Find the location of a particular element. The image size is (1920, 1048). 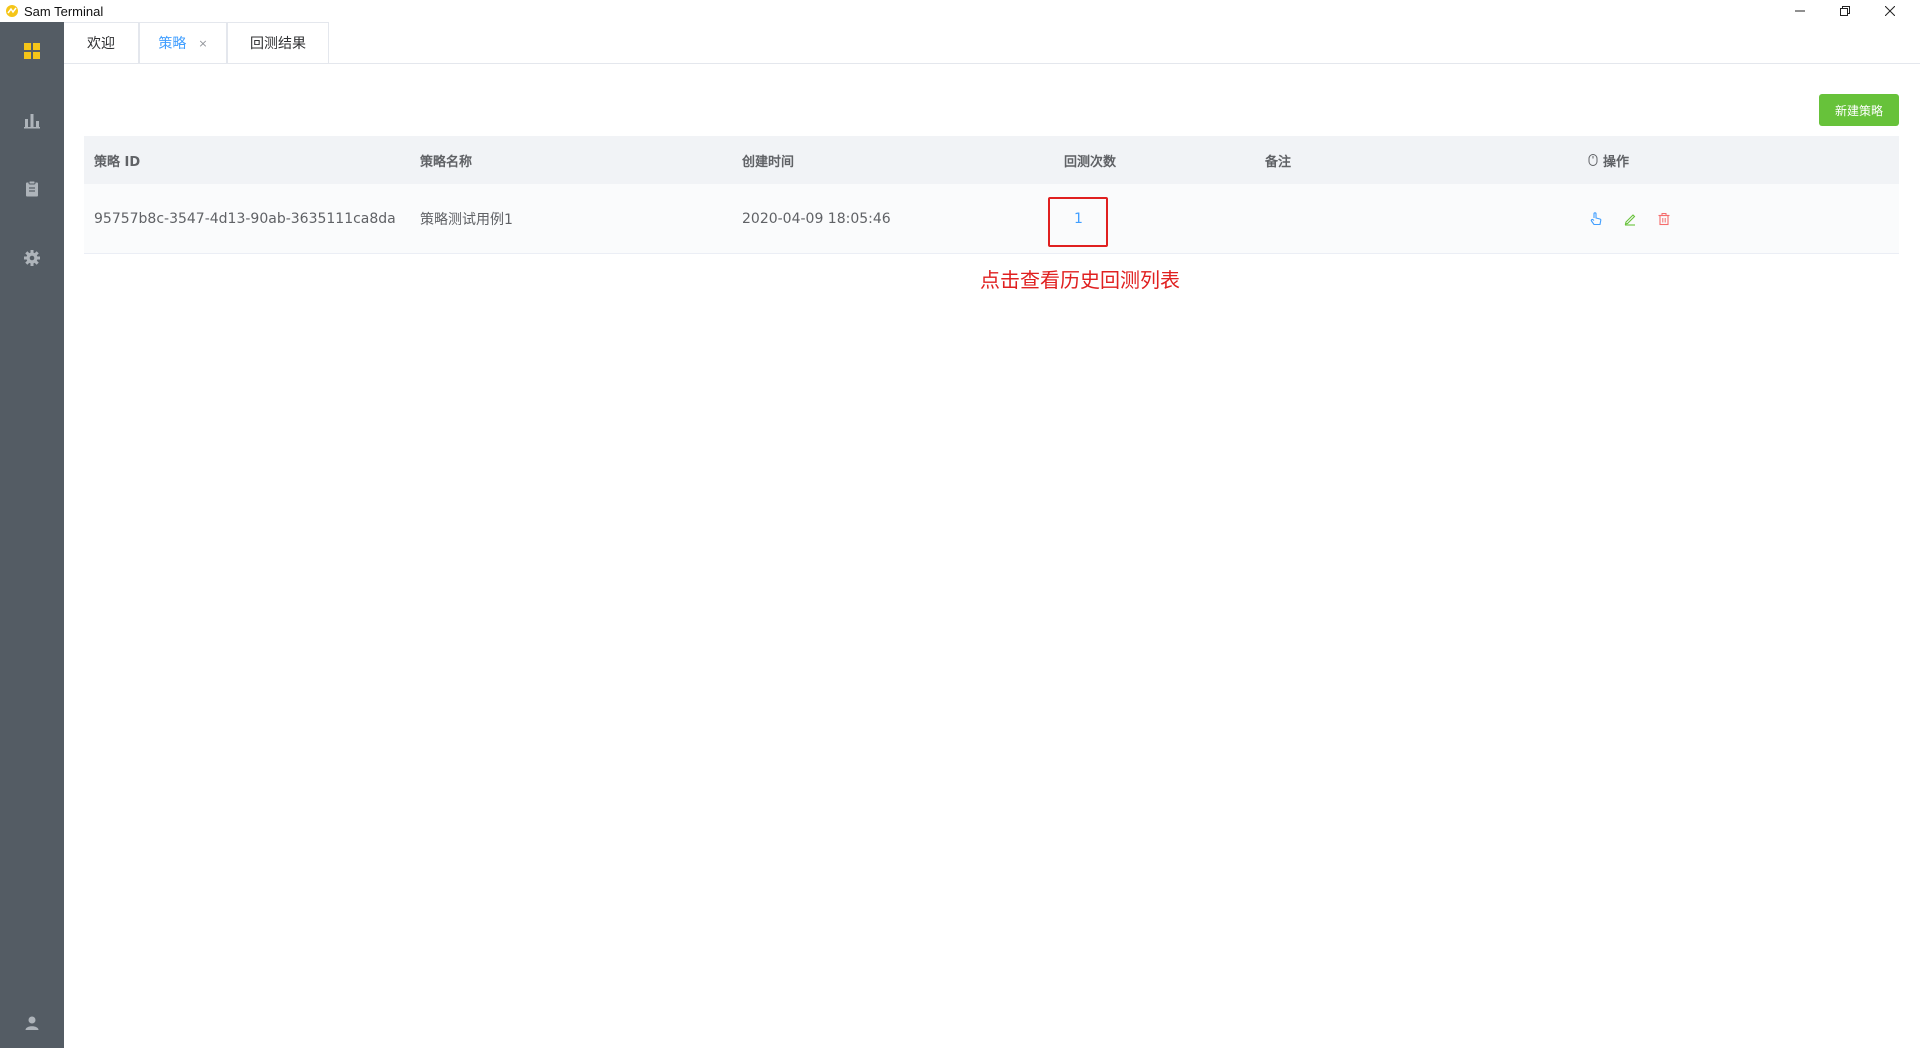

restore-button is located at coordinates (1844, 11).